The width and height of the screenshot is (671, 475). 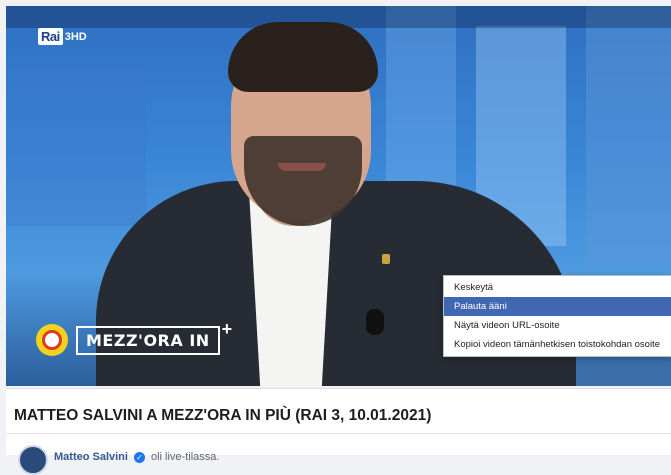 What do you see at coordinates (557, 325) in the screenshot?
I see `menu-item-show-video-url: Näytä videon URL-osoite` at bounding box center [557, 325].